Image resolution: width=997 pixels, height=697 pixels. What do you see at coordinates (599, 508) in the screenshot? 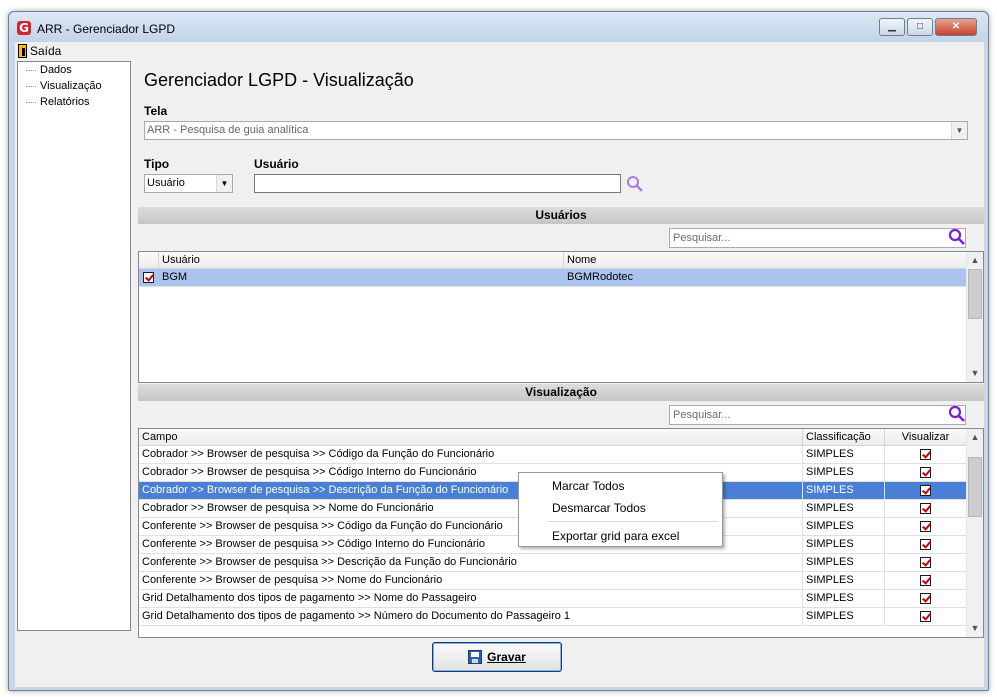
I see `menu-item-desmarcar-todos: Desmarcar Todos` at bounding box center [599, 508].